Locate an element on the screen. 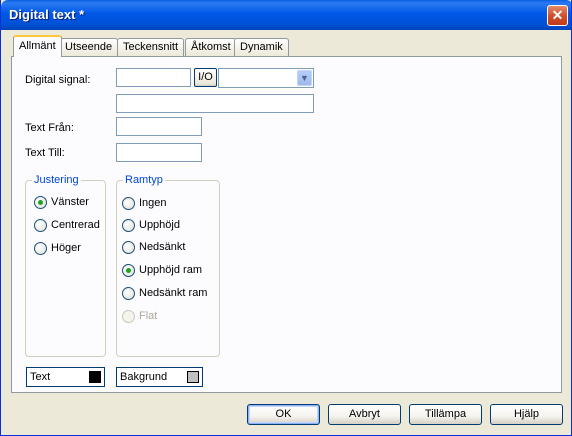 The width and height of the screenshot is (572, 436). tab-allmant: Allmänt is located at coordinates (37, 46).